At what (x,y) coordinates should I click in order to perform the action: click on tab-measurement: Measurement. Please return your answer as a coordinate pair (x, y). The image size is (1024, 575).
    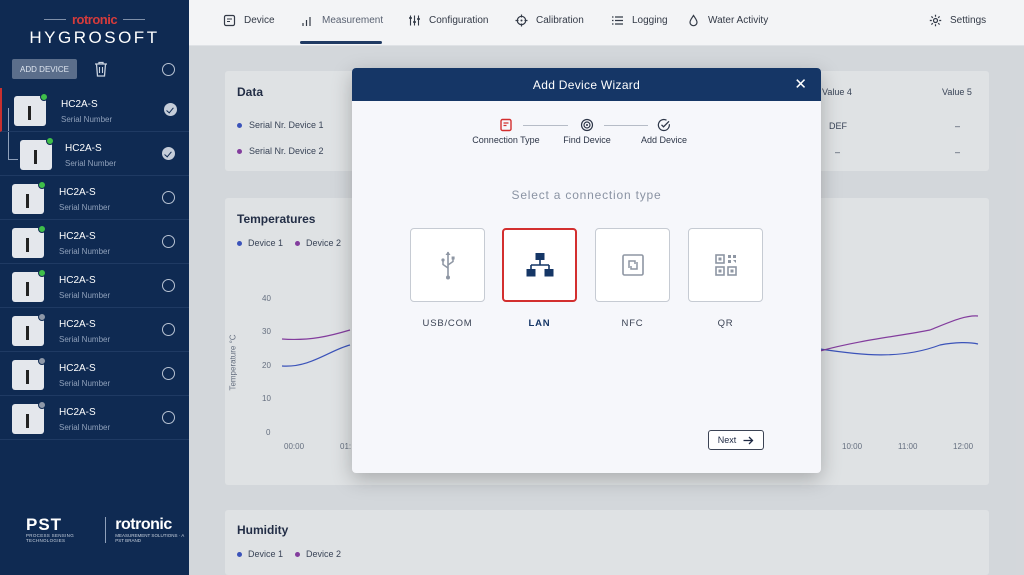
    Looking at the image, I should click on (342, 20).